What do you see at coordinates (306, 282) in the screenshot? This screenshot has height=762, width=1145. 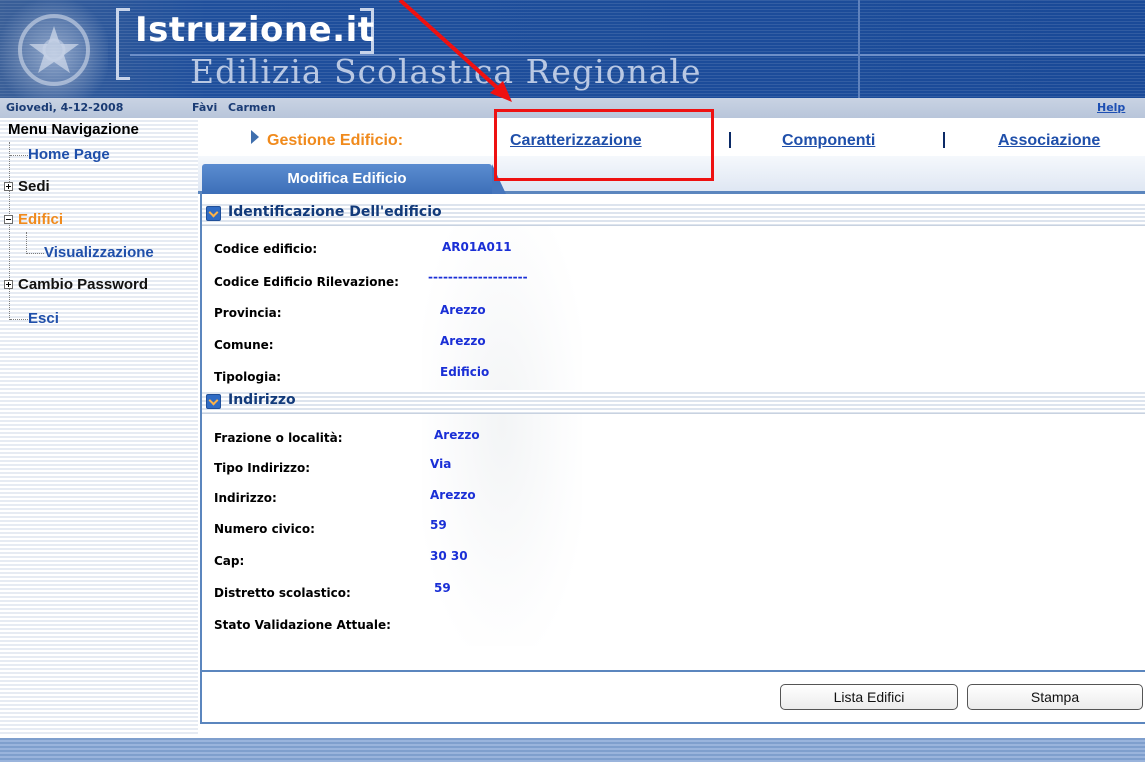 I see `field-label: Codice Edificio Rilevazione:` at bounding box center [306, 282].